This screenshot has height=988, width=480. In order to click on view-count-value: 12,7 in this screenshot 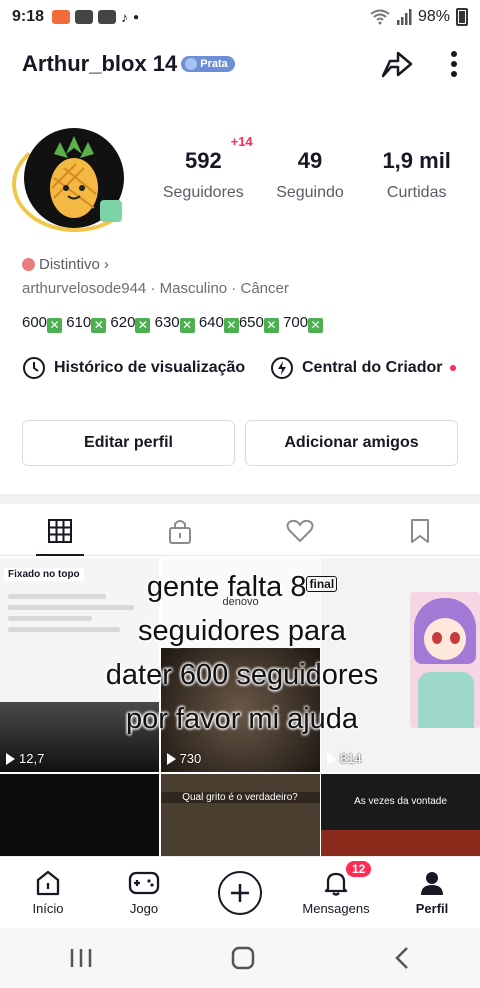, I will do `click(32, 758)`.